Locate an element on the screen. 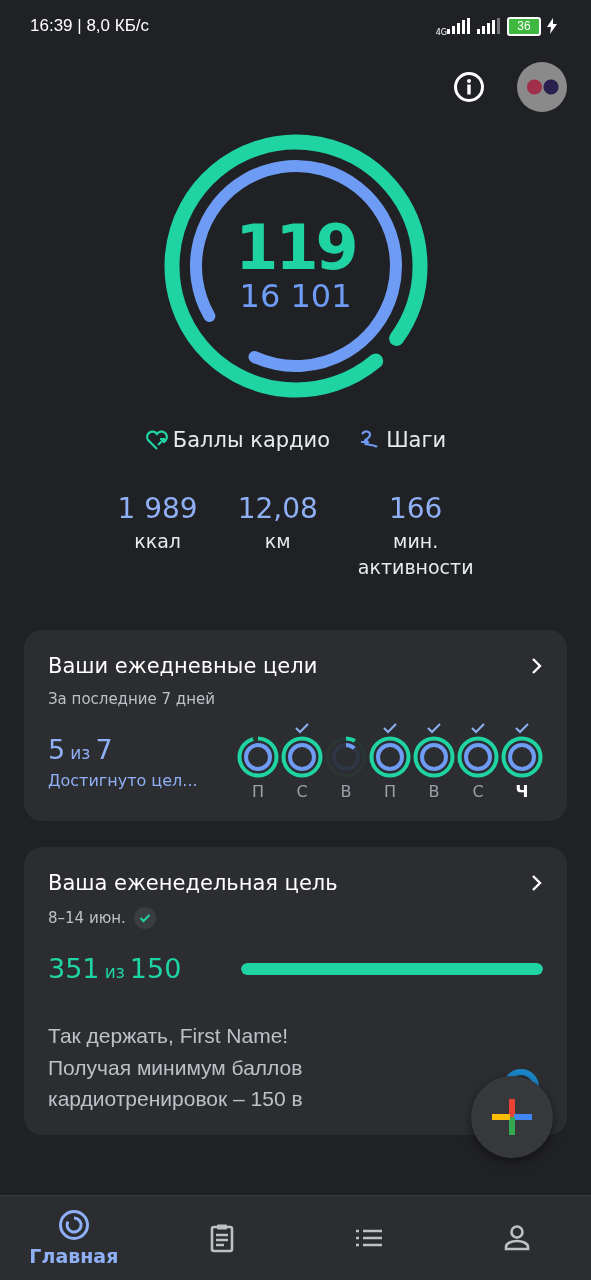  stat-unit: км is located at coordinates (277, 541).